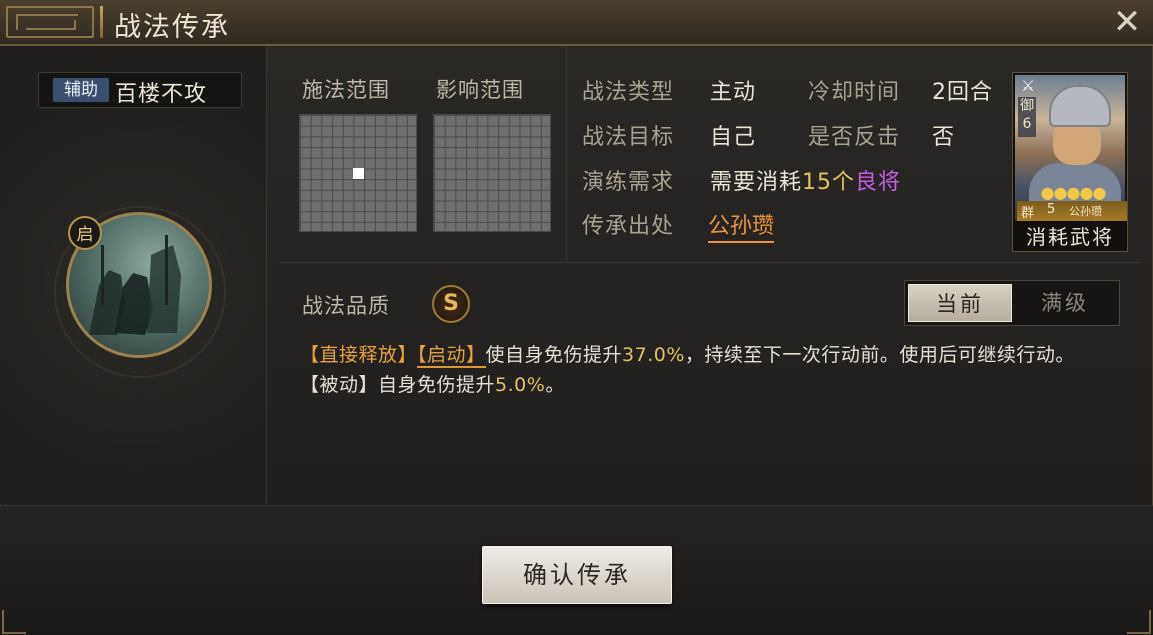 The image size is (1153, 635). I want to click on card-side-num: 6, so click(1027, 124).